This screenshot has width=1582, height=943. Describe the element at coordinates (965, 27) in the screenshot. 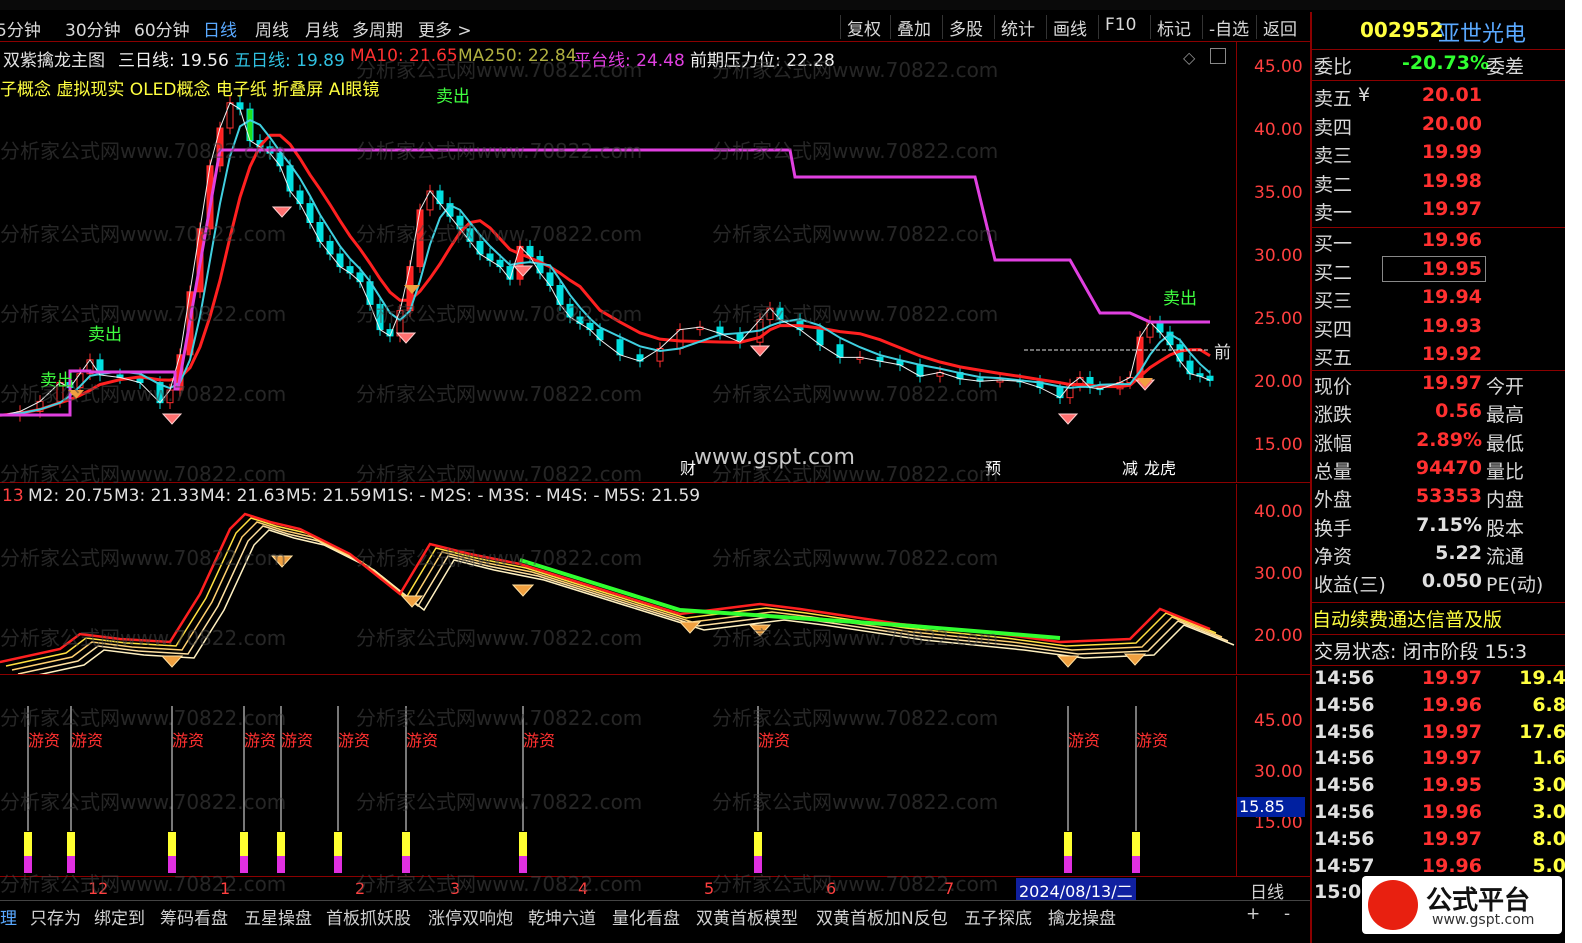

I see `tool-multistock-button: 多股` at that location.